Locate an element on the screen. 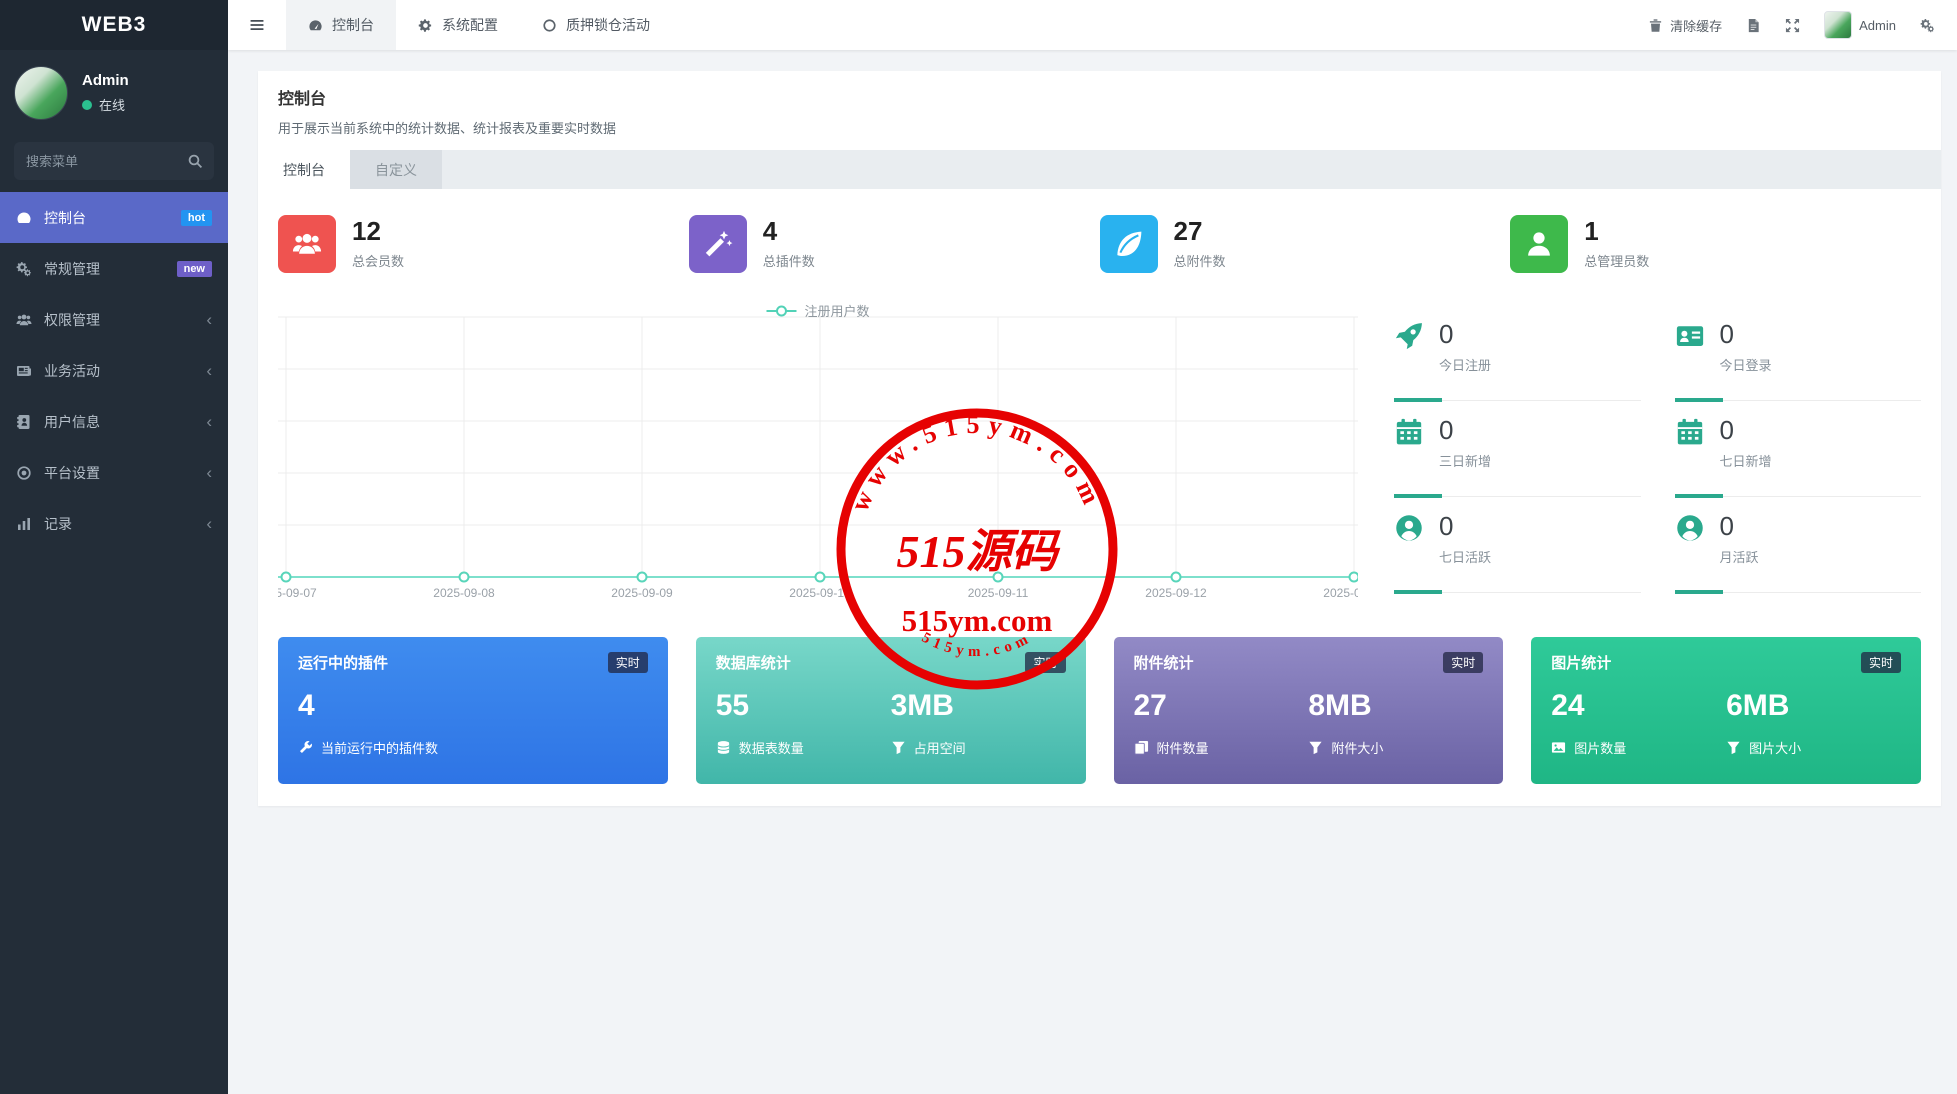  sidebar-item-userinfo: 用户信息 ‹ is located at coordinates (114, 421).